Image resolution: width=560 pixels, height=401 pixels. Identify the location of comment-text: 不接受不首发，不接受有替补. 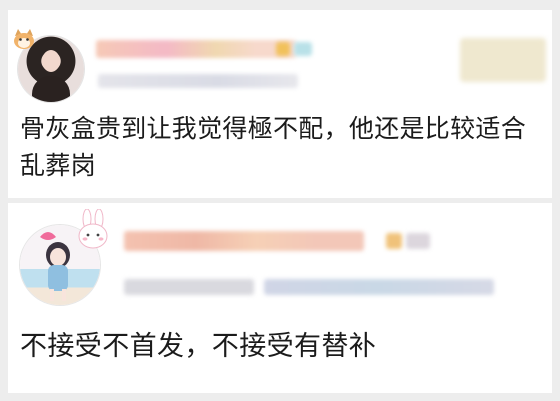
(198, 347).